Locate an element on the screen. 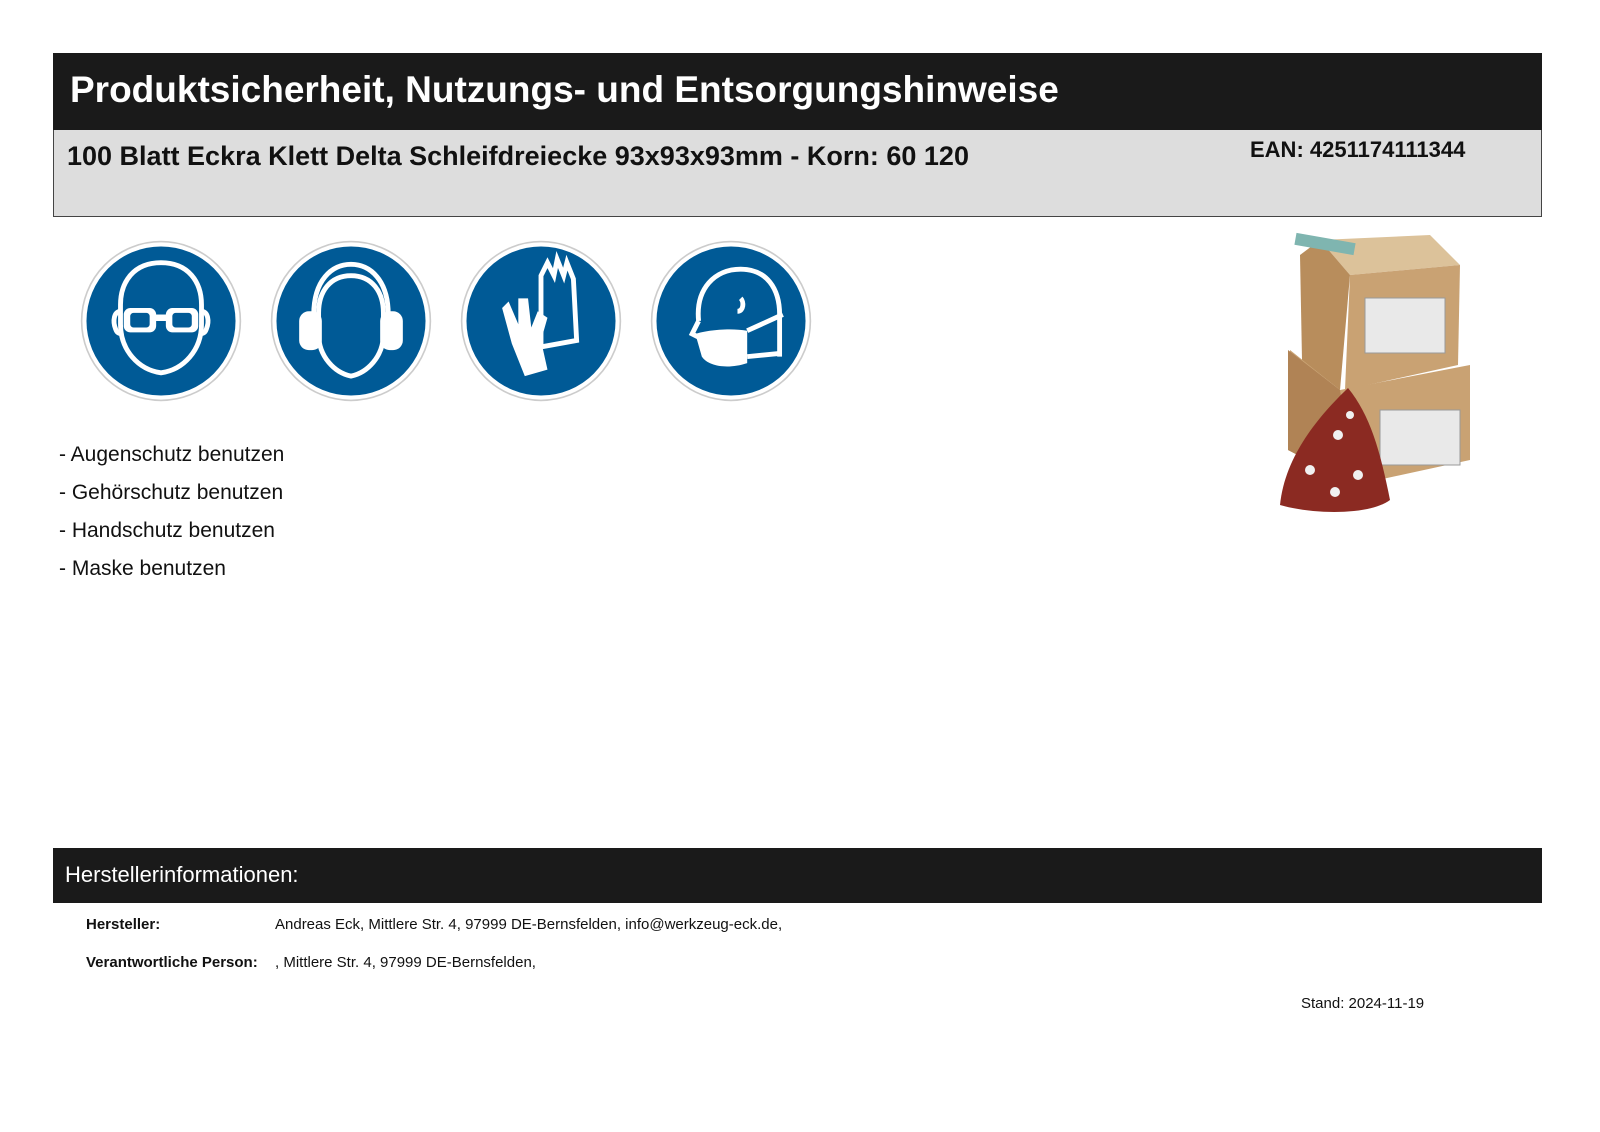 This screenshot has height=1132, width=1600. eye-protection-icon is located at coordinates (161, 321).